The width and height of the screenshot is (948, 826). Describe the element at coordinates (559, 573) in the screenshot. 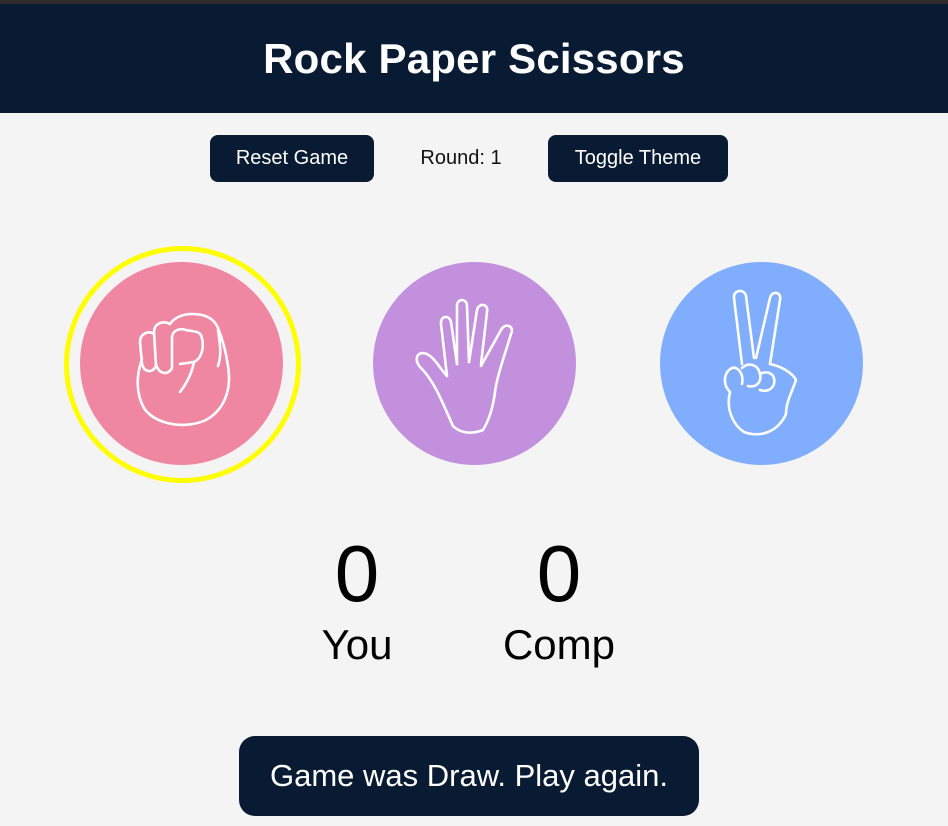

I see `computer-score-value: 0` at that location.